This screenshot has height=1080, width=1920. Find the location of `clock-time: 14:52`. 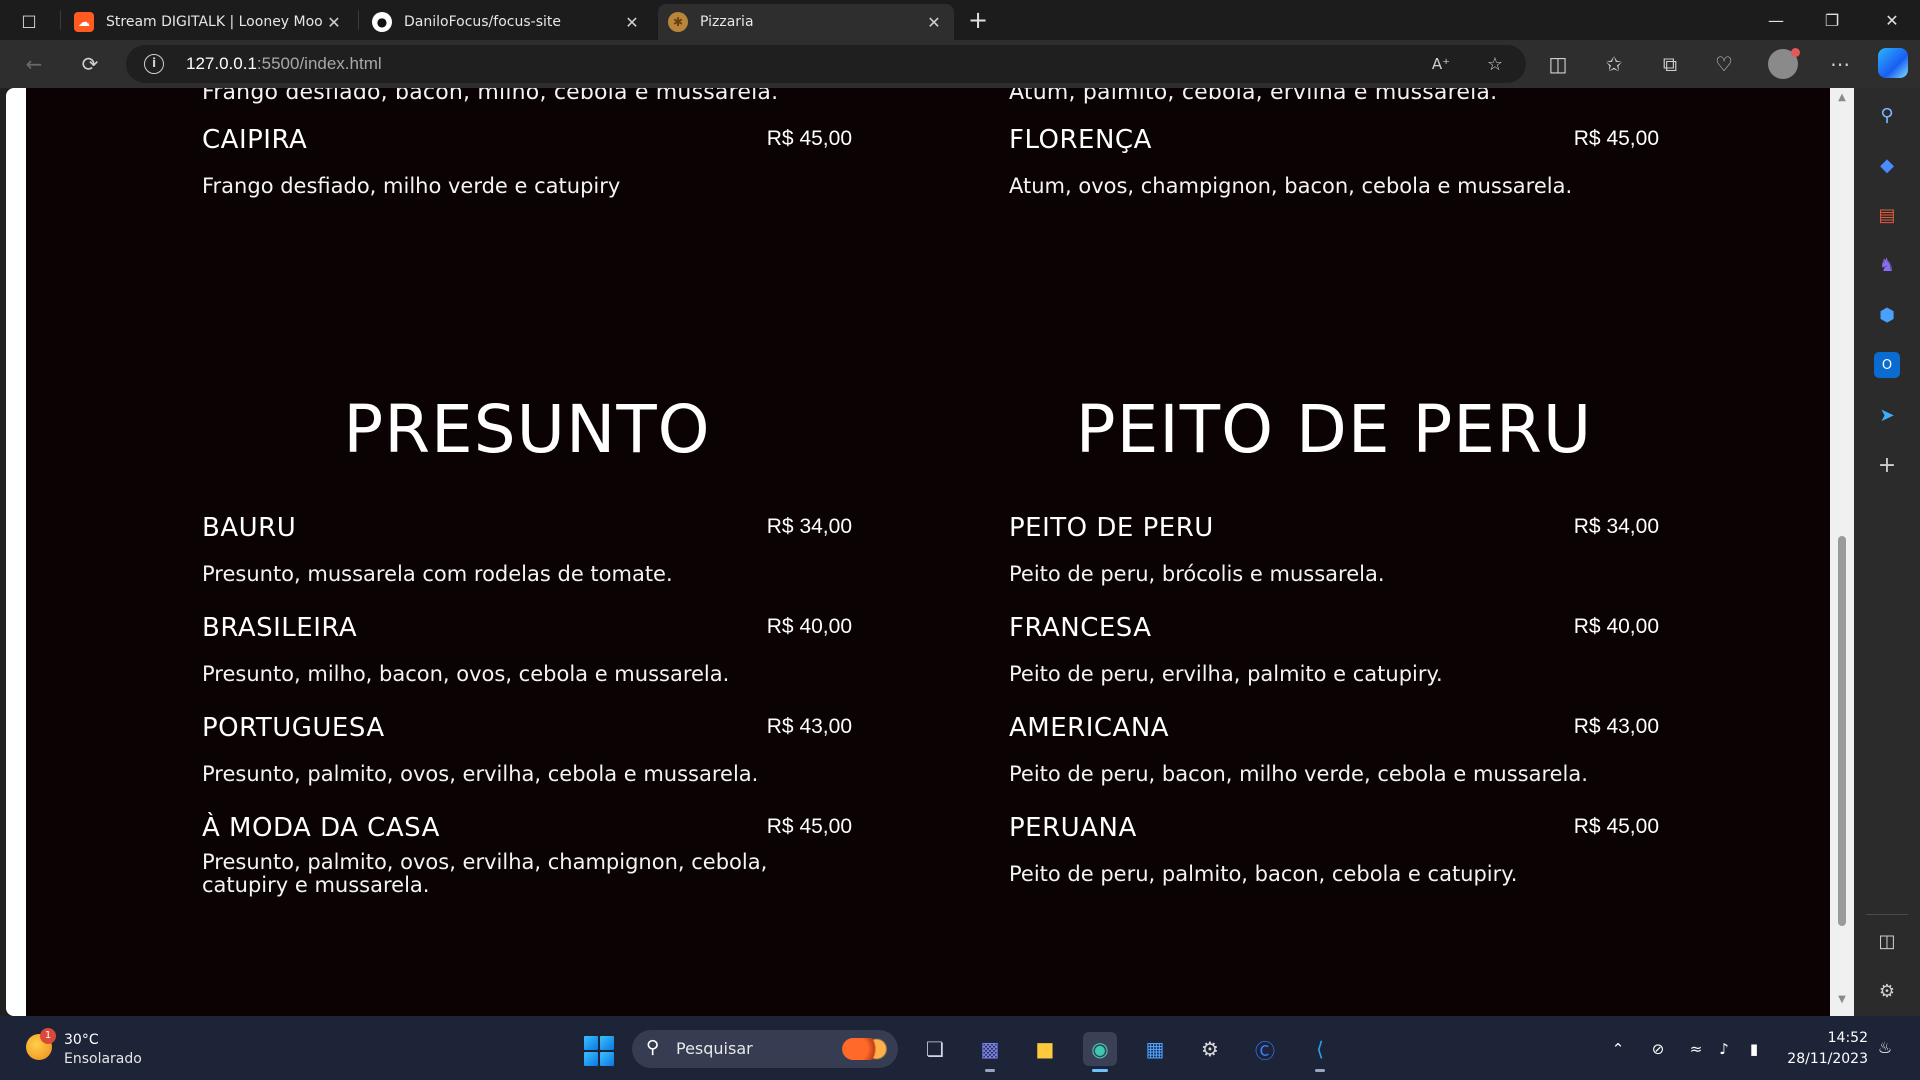

clock-time: 14:52 is located at coordinates (1848, 1038).